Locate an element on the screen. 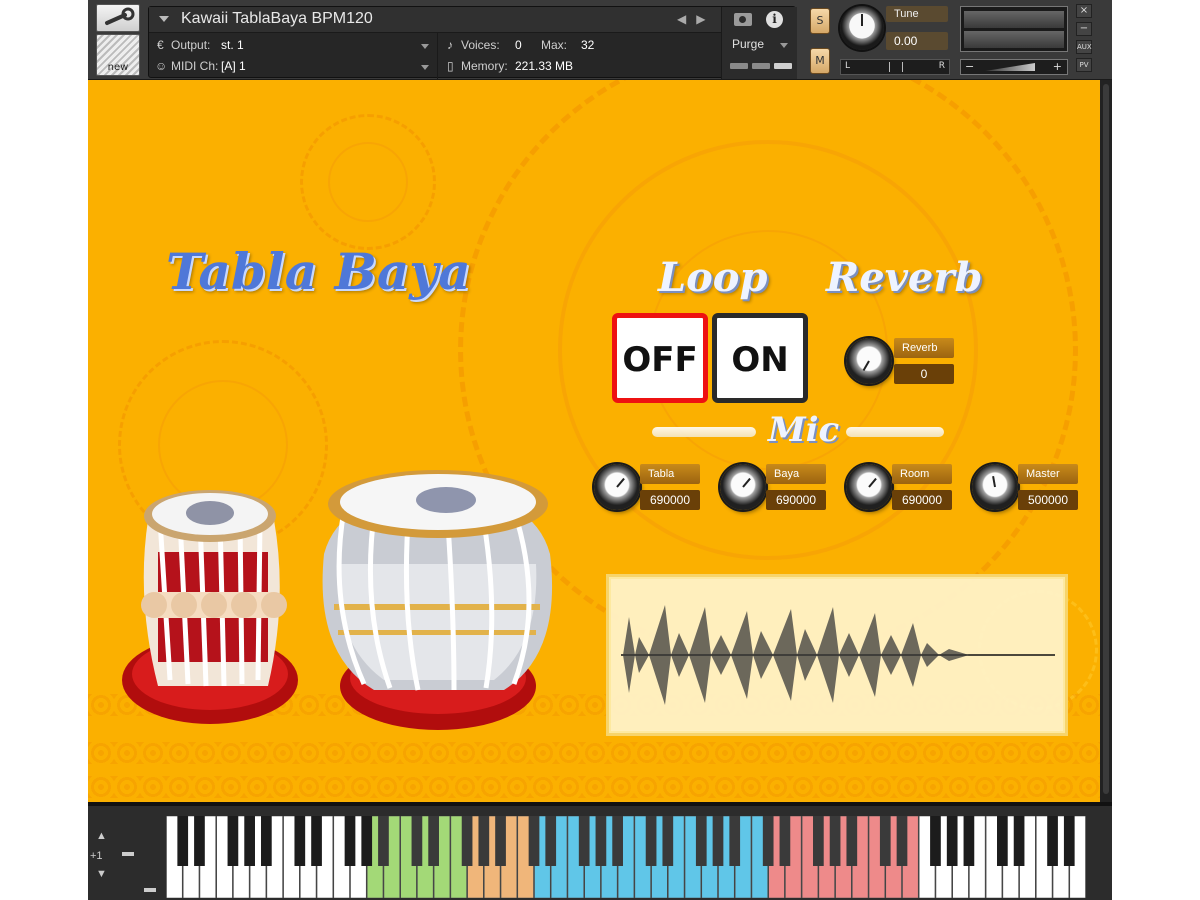  master-knob is located at coordinates (995, 487).